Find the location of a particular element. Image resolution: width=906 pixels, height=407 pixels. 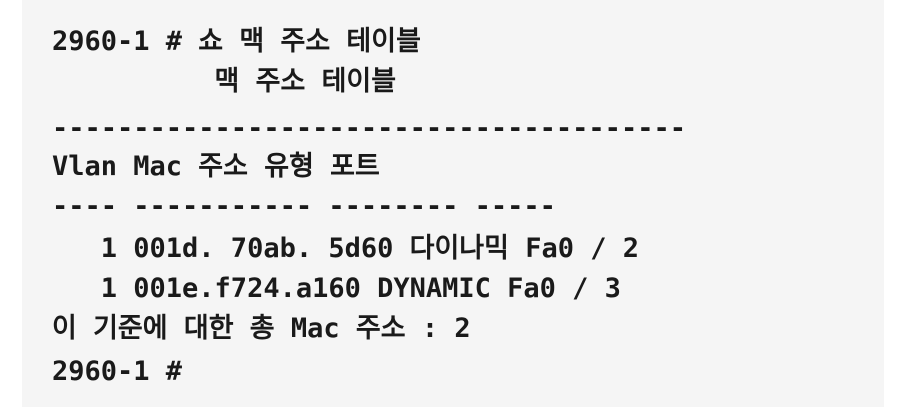

command-prompt: 2960-1 # is located at coordinates (117, 372).